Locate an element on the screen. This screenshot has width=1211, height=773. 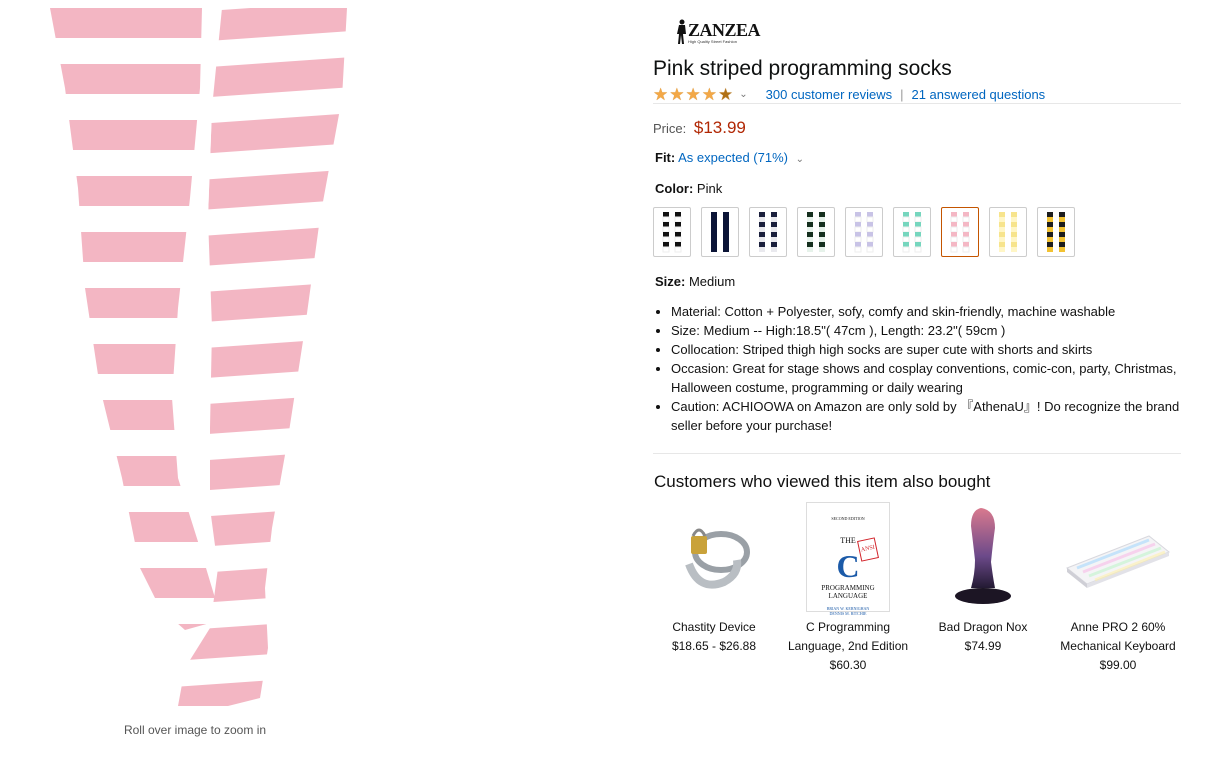
figure-icon is located at coordinates (681, 31).